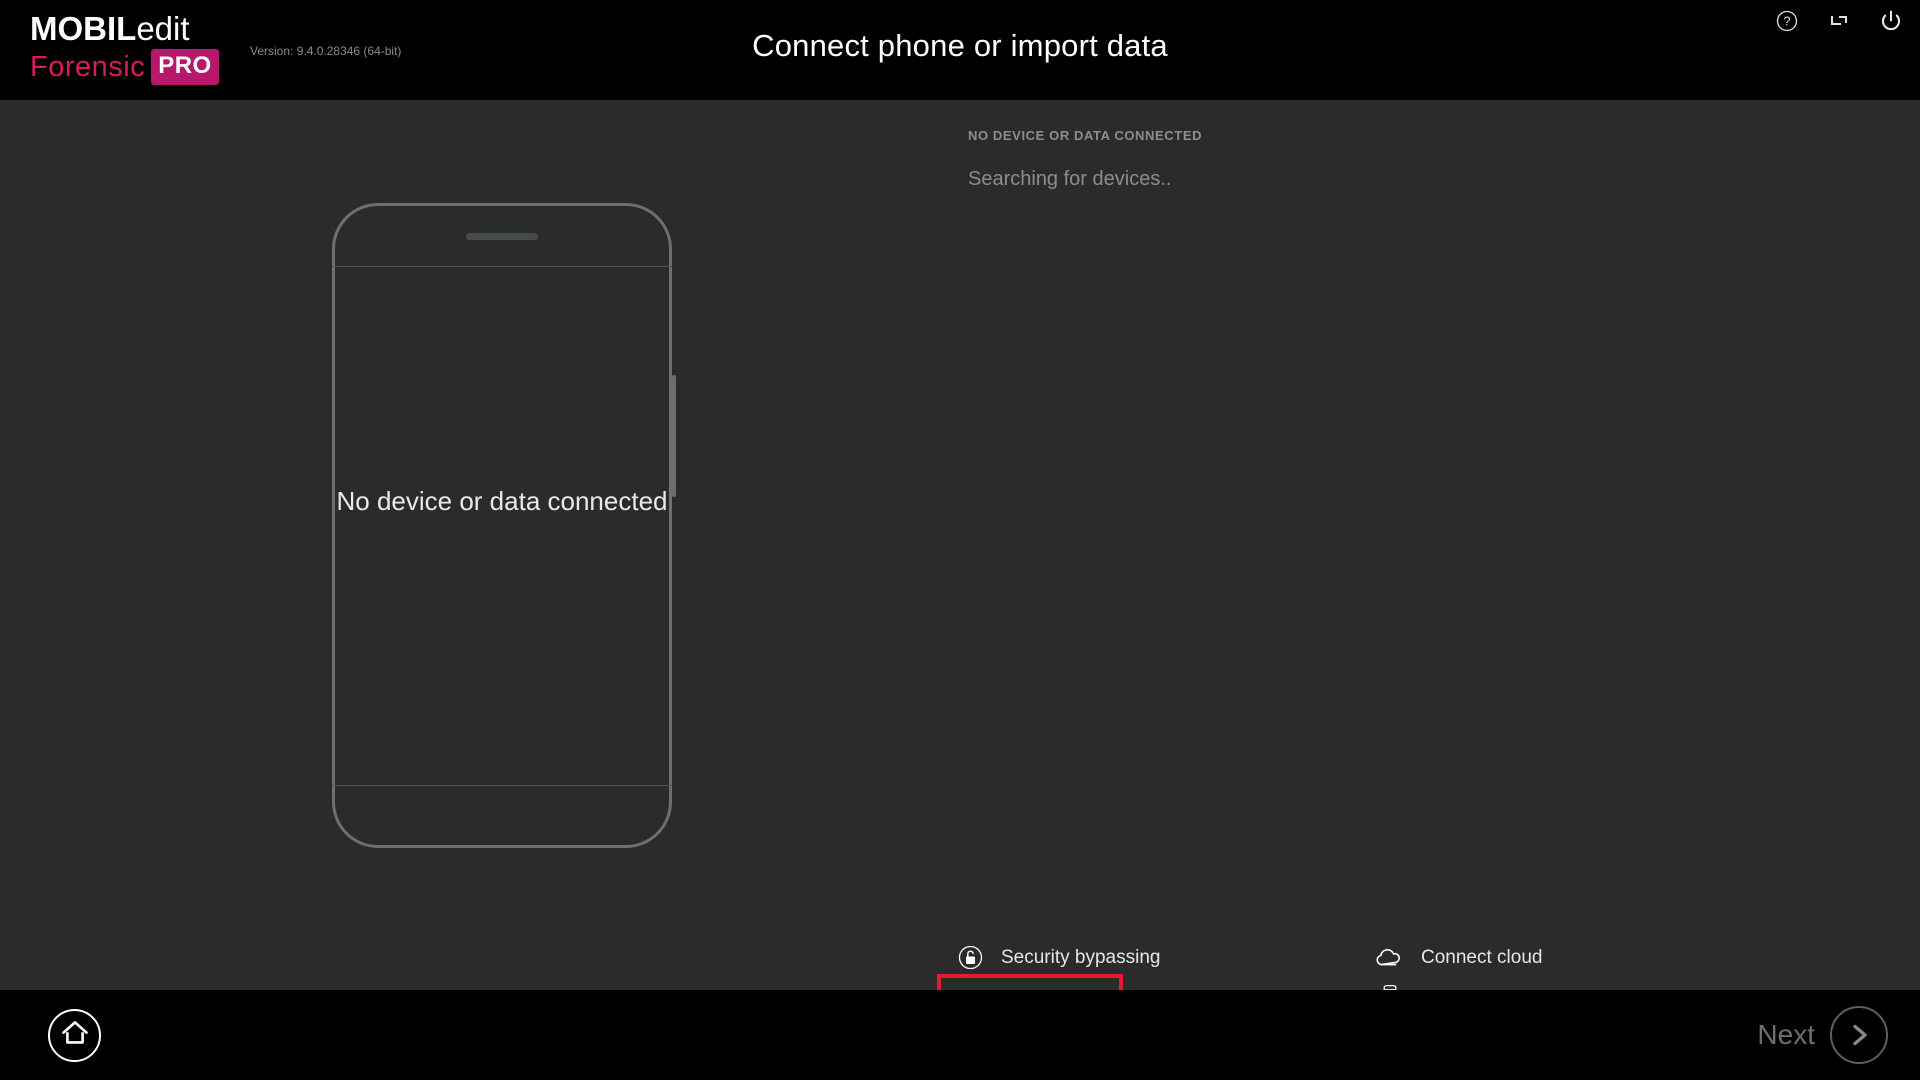 The height and width of the screenshot is (1080, 1920). What do you see at coordinates (960, 1035) in the screenshot?
I see `app-footer: Next` at bounding box center [960, 1035].